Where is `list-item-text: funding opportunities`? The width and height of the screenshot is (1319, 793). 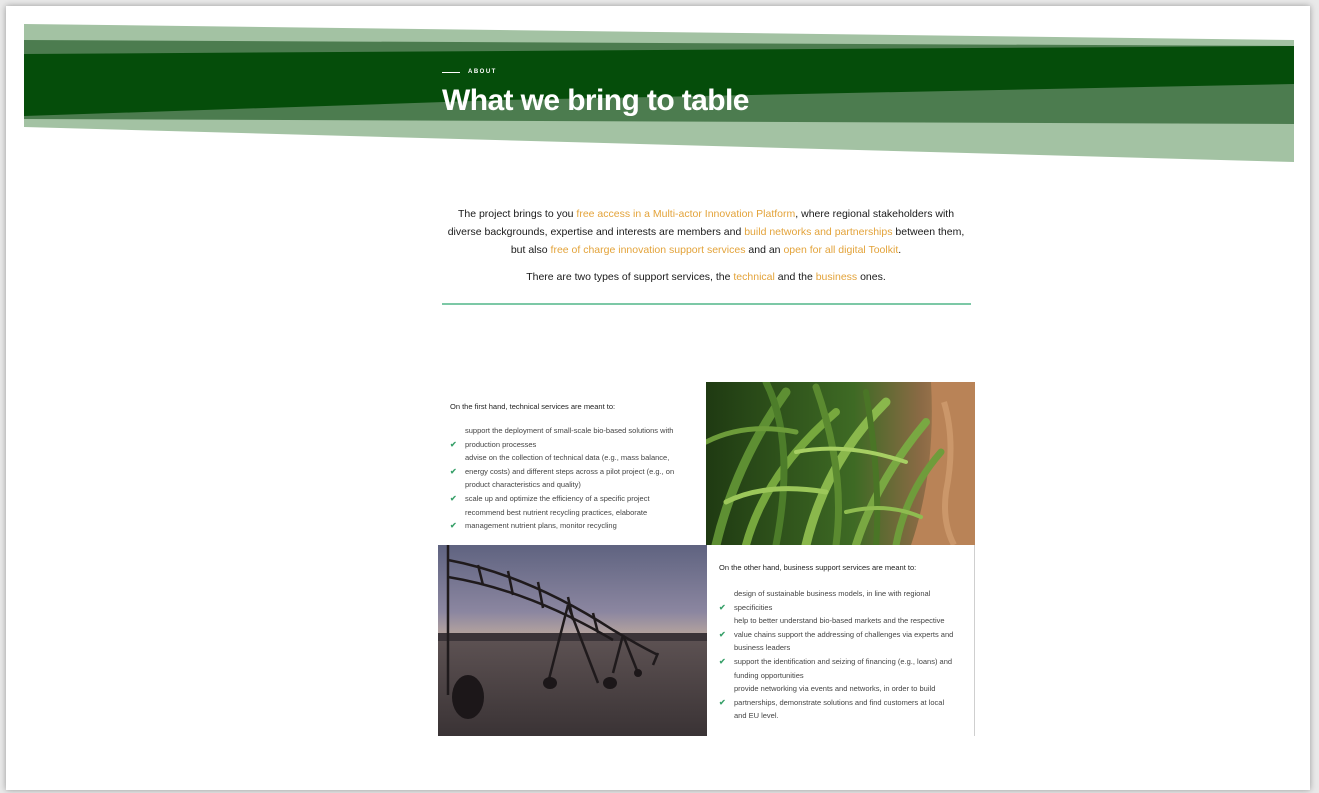
list-item-text: funding opportunities is located at coordinates (769, 675).